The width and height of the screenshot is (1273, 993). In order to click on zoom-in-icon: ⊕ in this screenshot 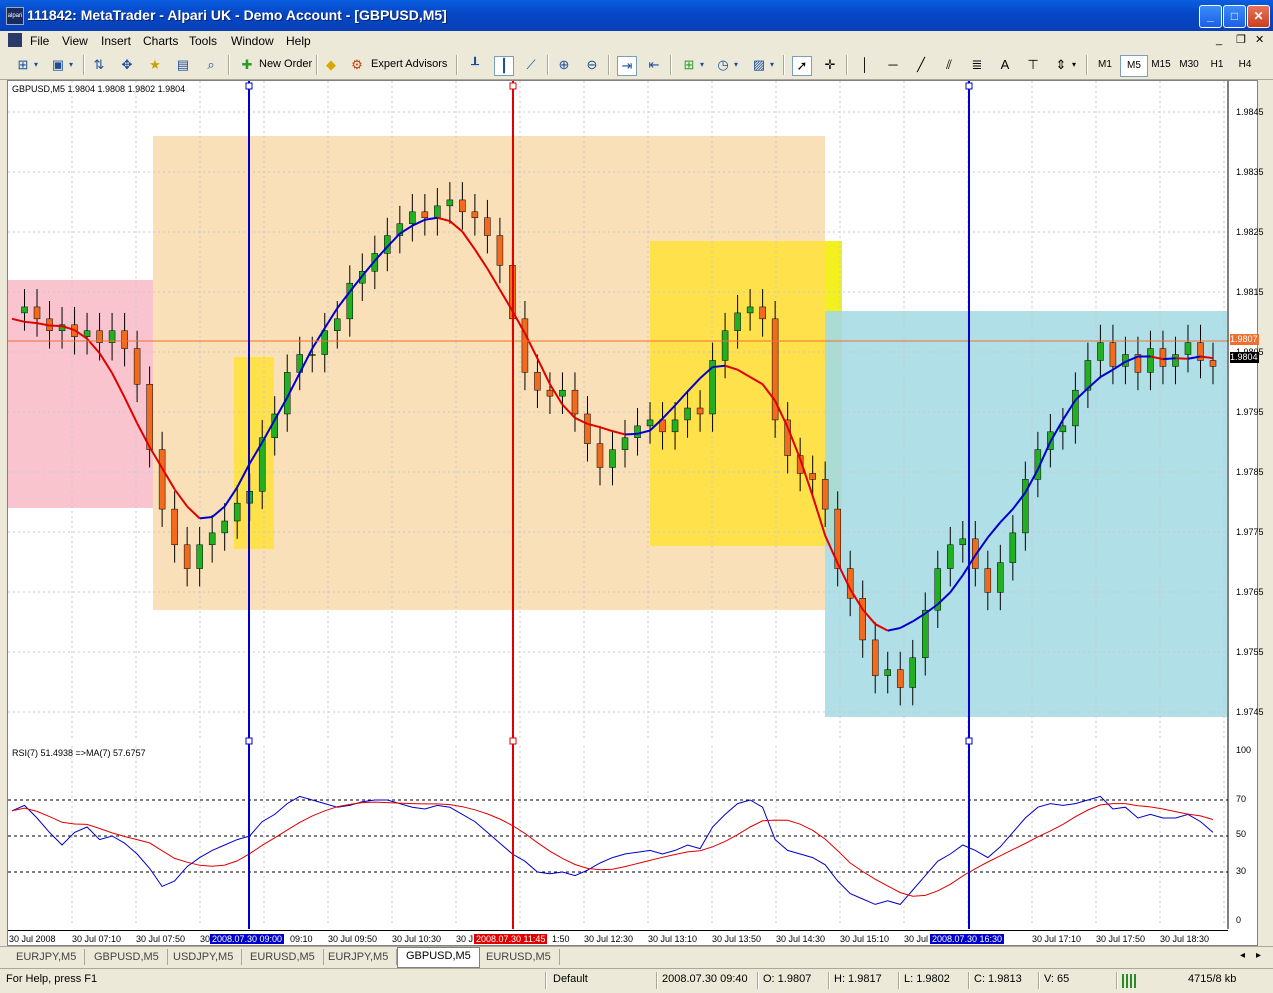, I will do `click(564, 65)`.